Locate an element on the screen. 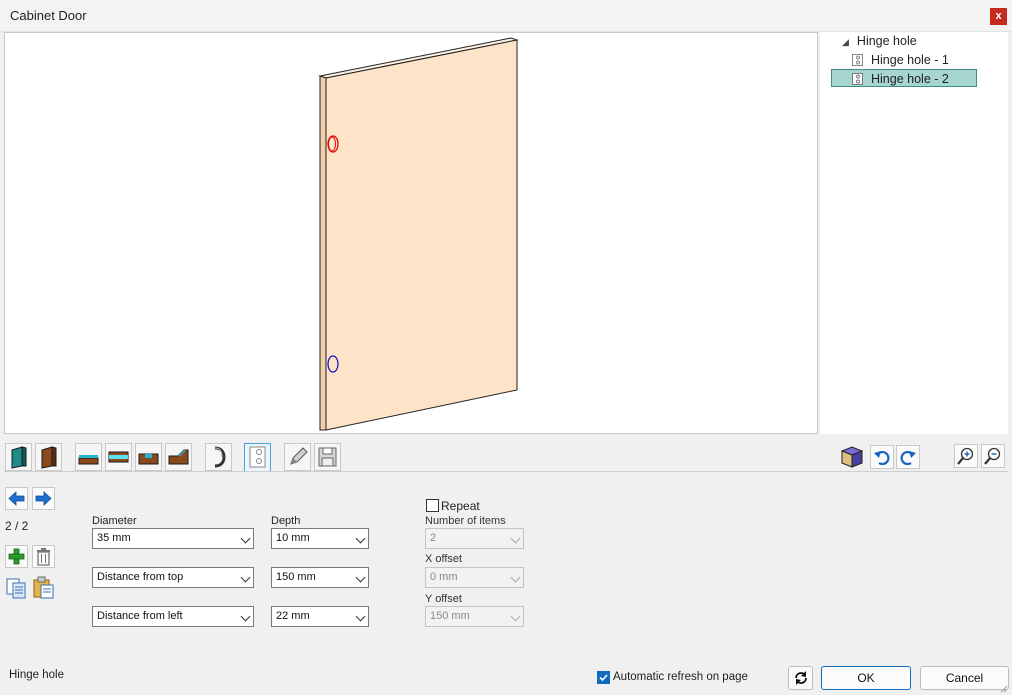 The height and width of the screenshot is (695, 1012). x-offset-value: 0 mm is located at coordinates (444, 577).